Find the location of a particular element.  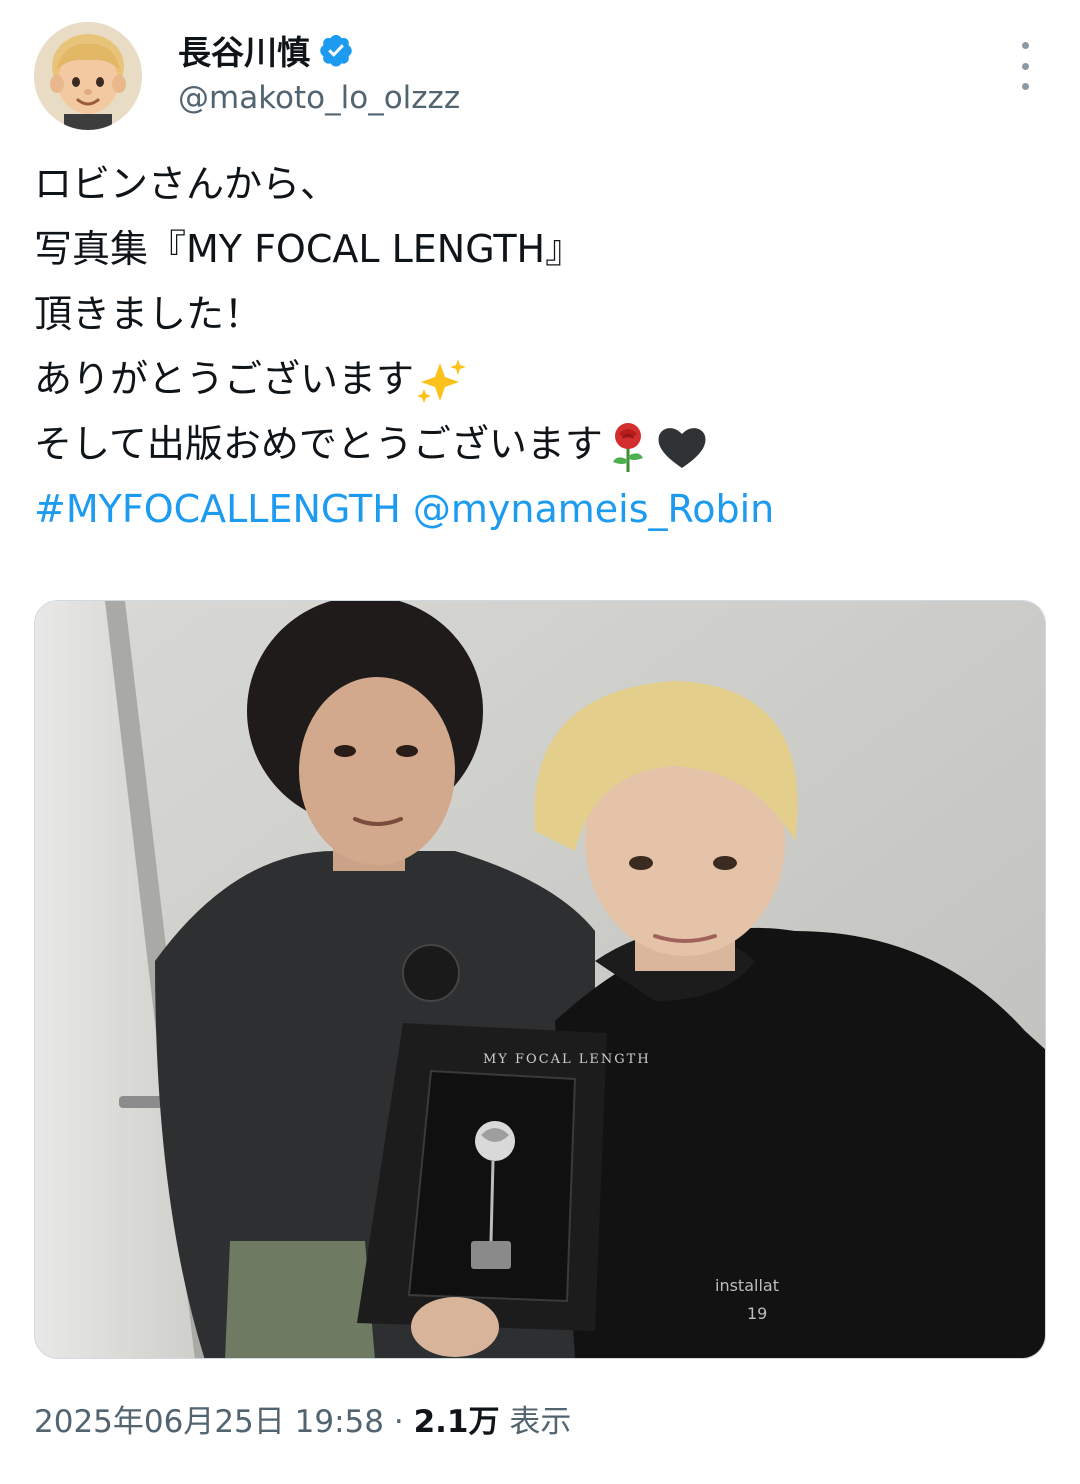

display-name: 長谷川慎 is located at coordinates (244, 50).